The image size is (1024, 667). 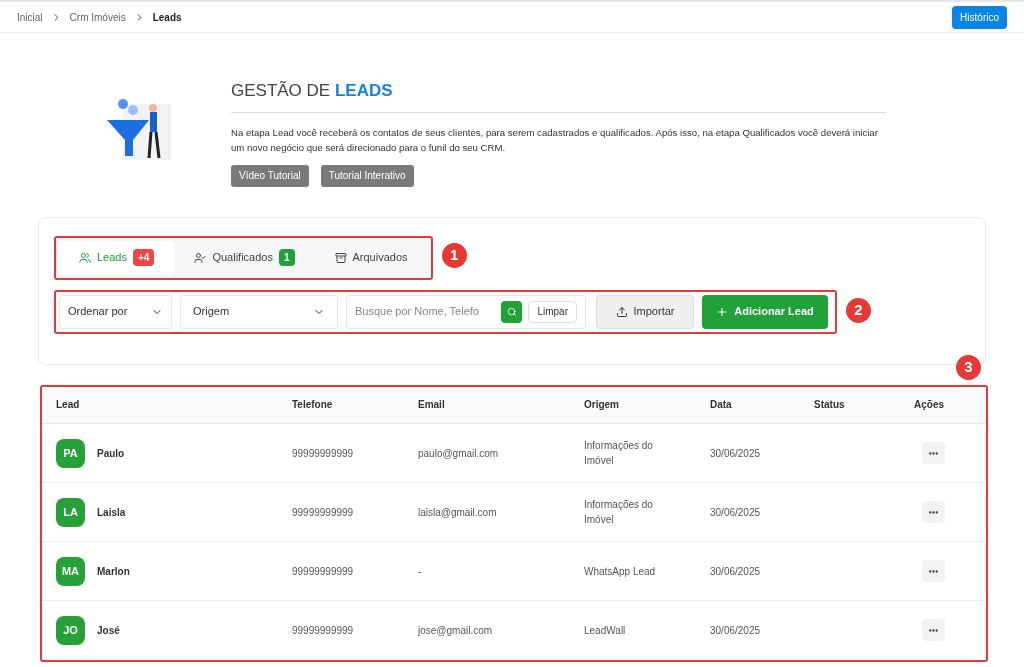 What do you see at coordinates (371, 257) in the screenshot?
I see `tab: Arquivados` at bounding box center [371, 257].